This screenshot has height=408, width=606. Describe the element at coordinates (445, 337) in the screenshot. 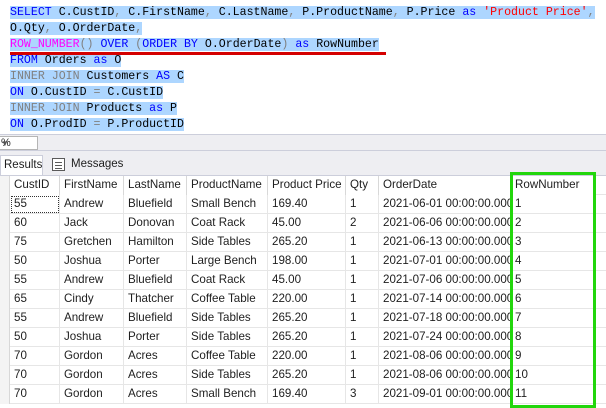

I see `cell-orderdate: 2021-07-24 00:00:00.000` at that location.